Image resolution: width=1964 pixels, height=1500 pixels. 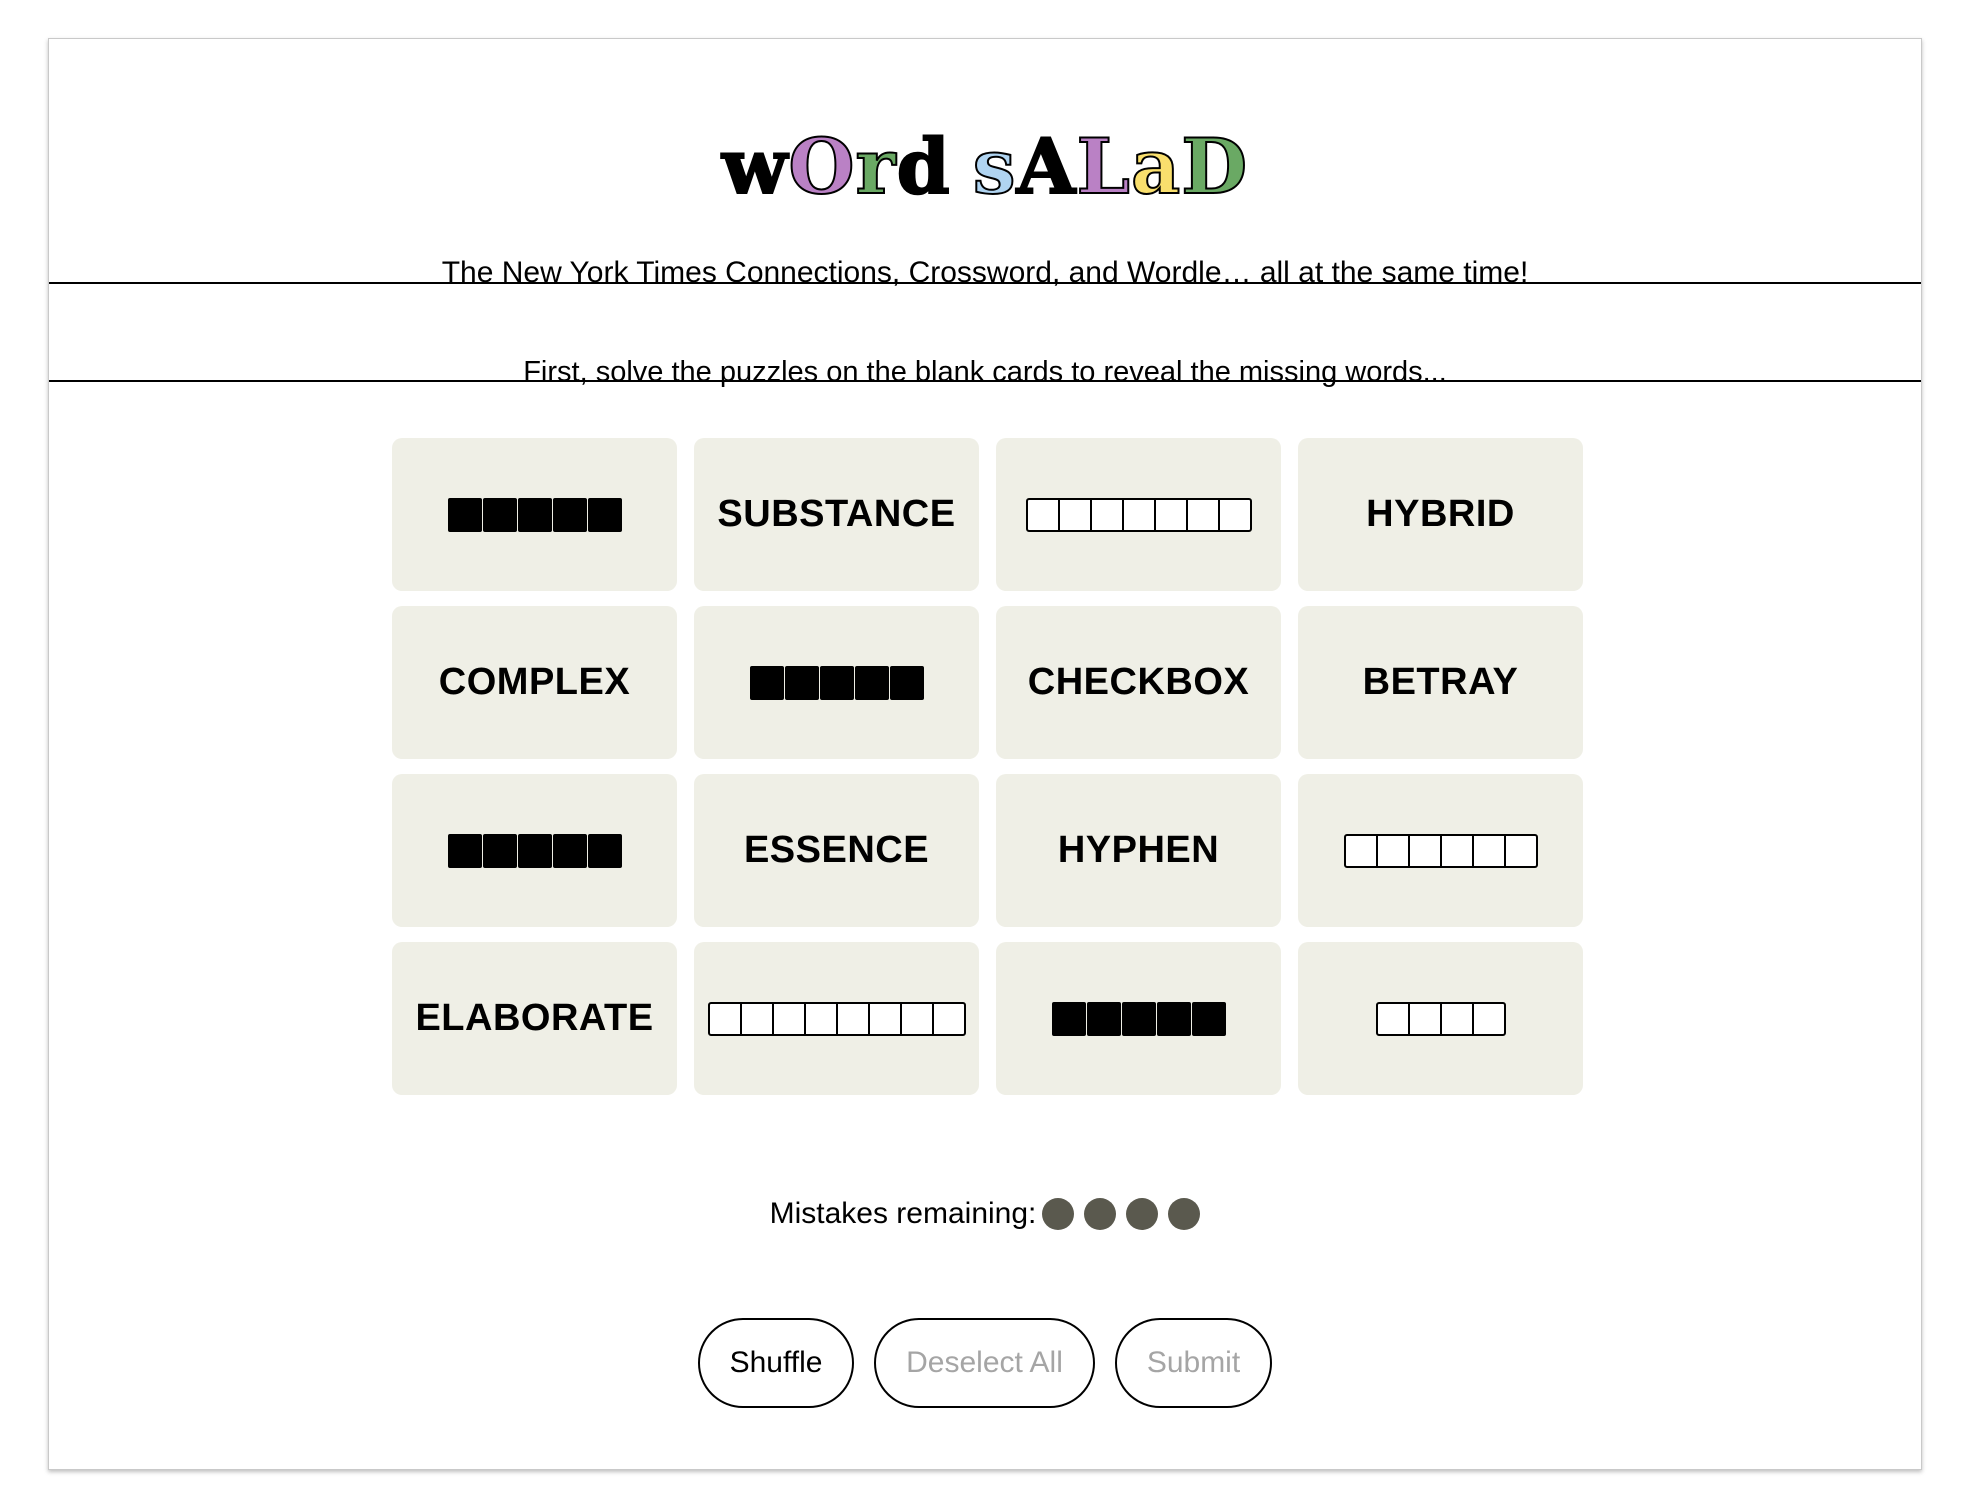 What do you see at coordinates (1214, 166) in the screenshot?
I see `logo-letter: D` at bounding box center [1214, 166].